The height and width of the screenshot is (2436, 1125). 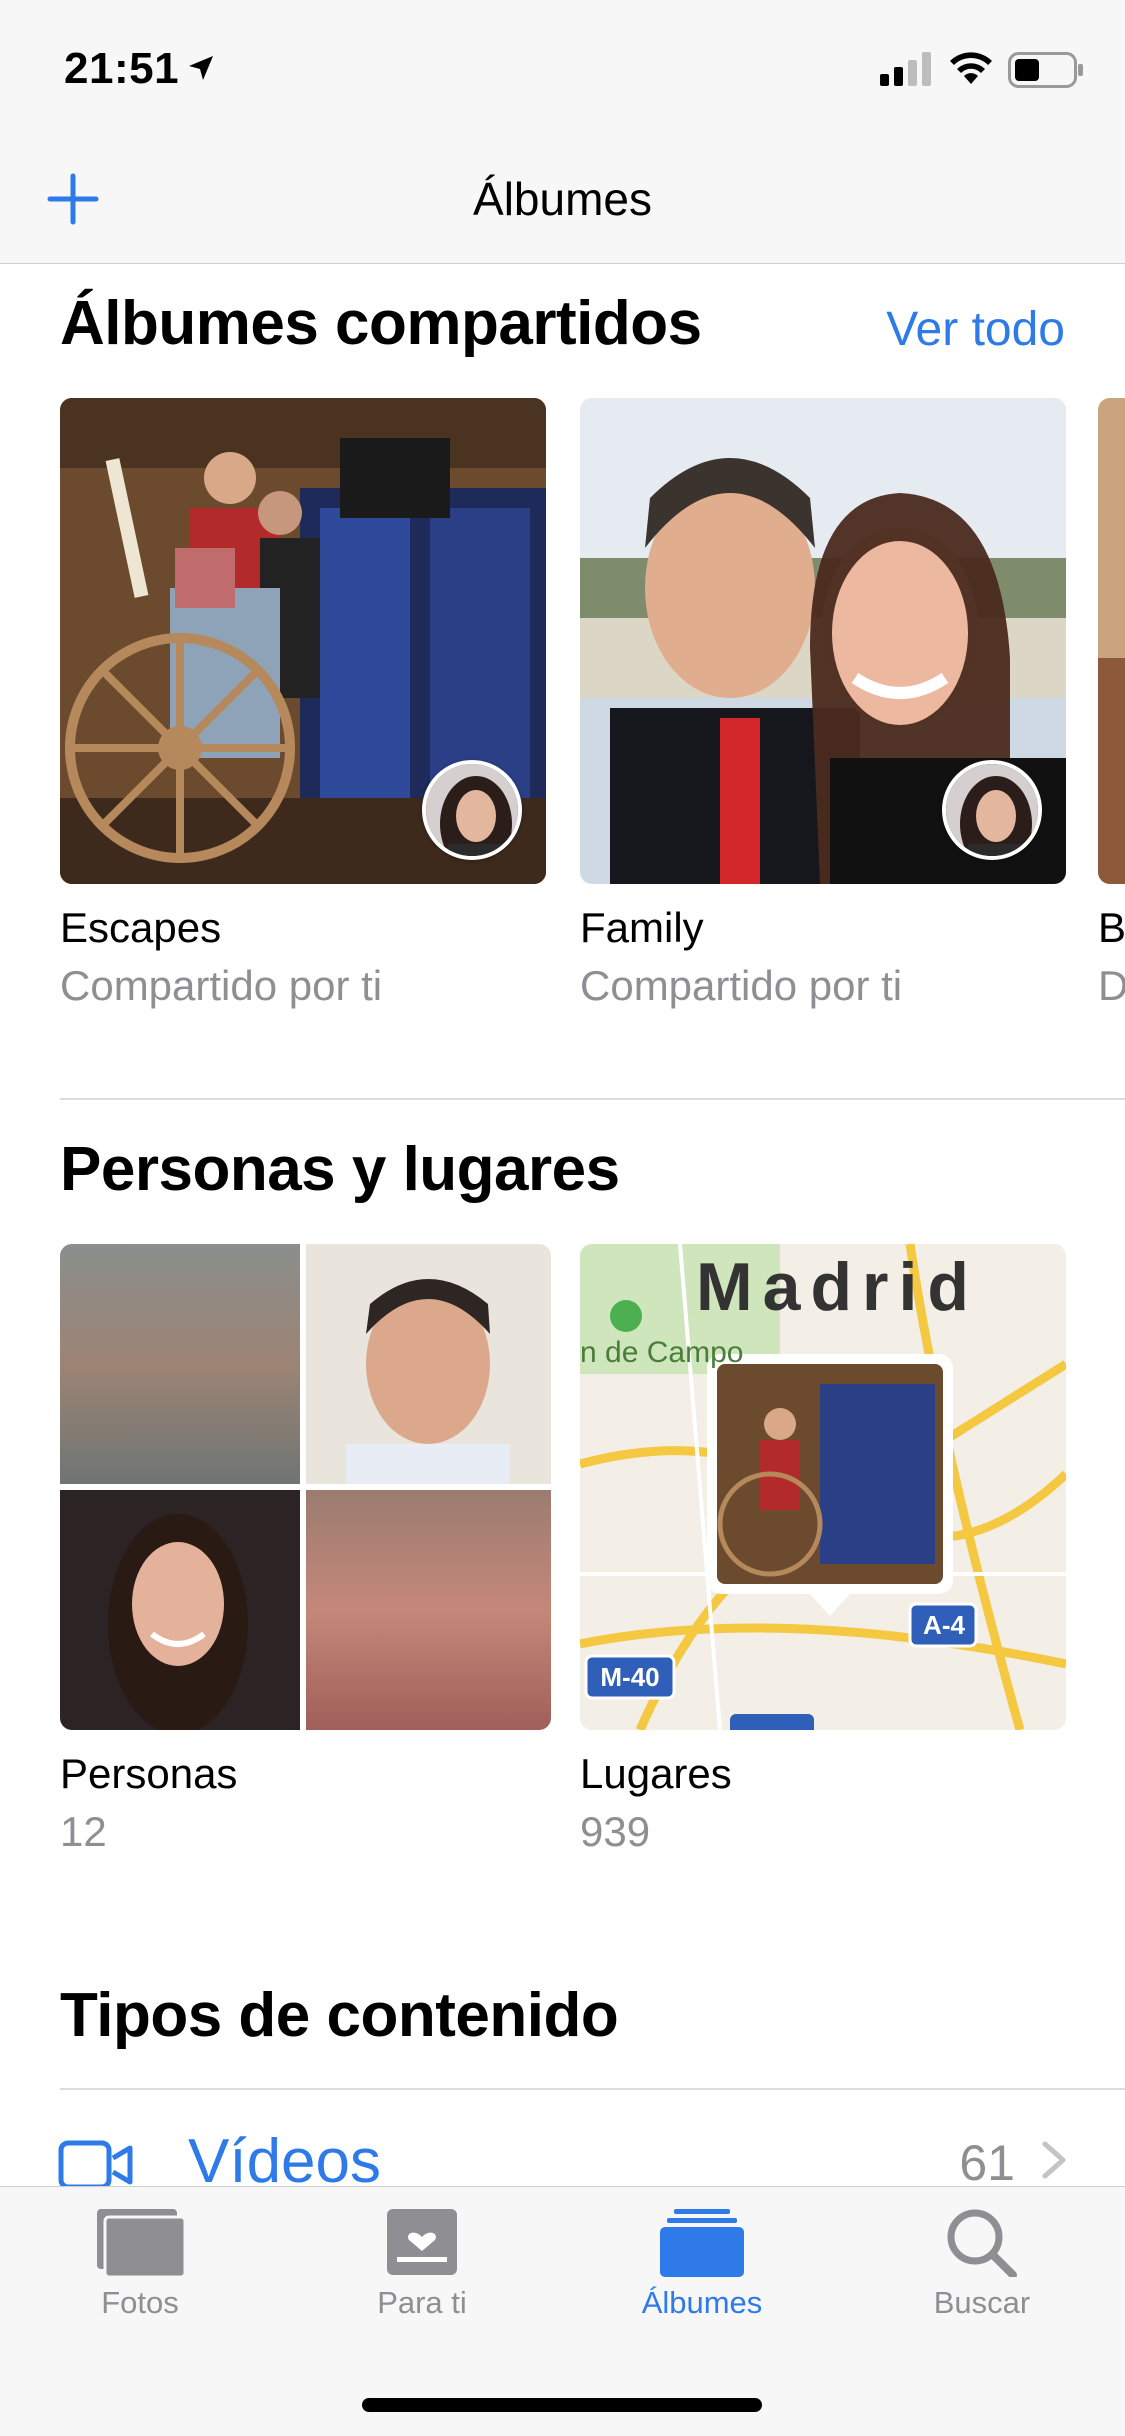 What do you see at coordinates (141, 2243) in the screenshot?
I see `photos-icon` at bounding box center [141, 2243].